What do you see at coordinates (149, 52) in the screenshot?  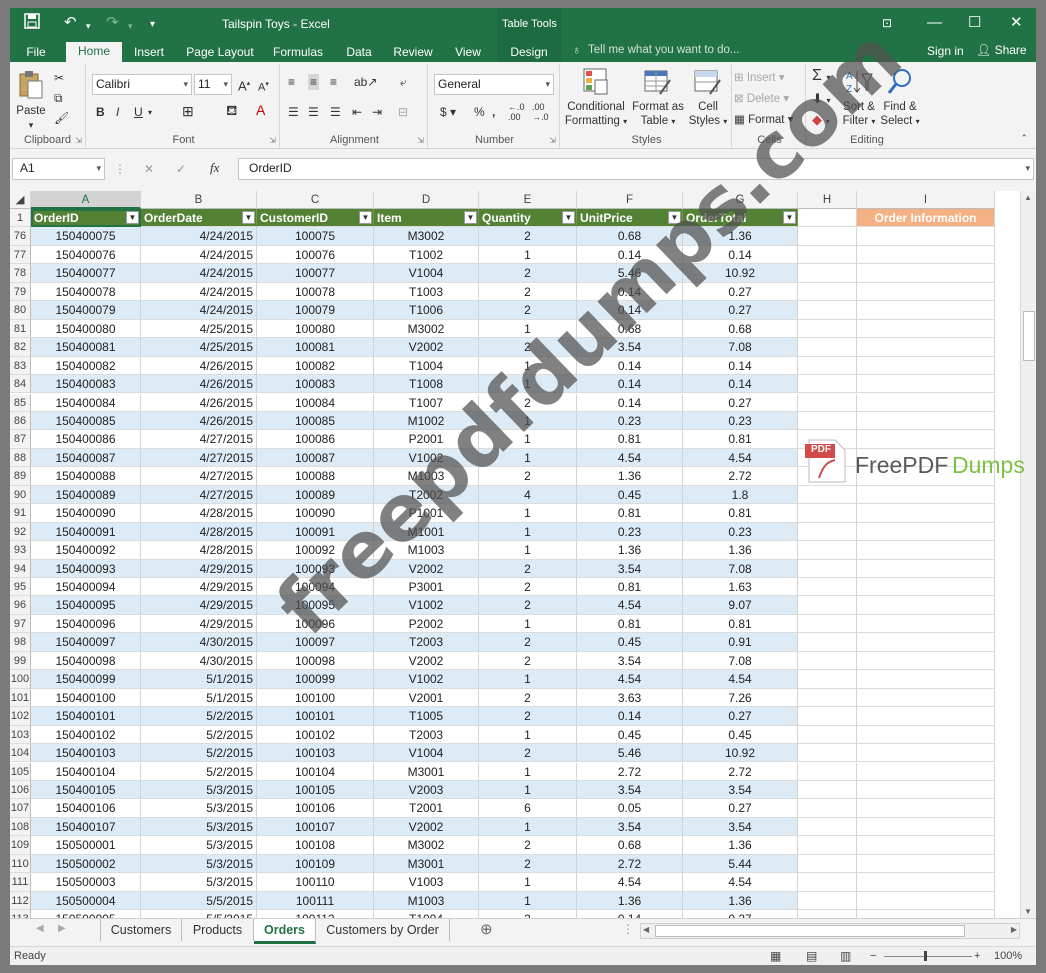 I see `tab-insert: Insert` at bounding box center [149, 52].